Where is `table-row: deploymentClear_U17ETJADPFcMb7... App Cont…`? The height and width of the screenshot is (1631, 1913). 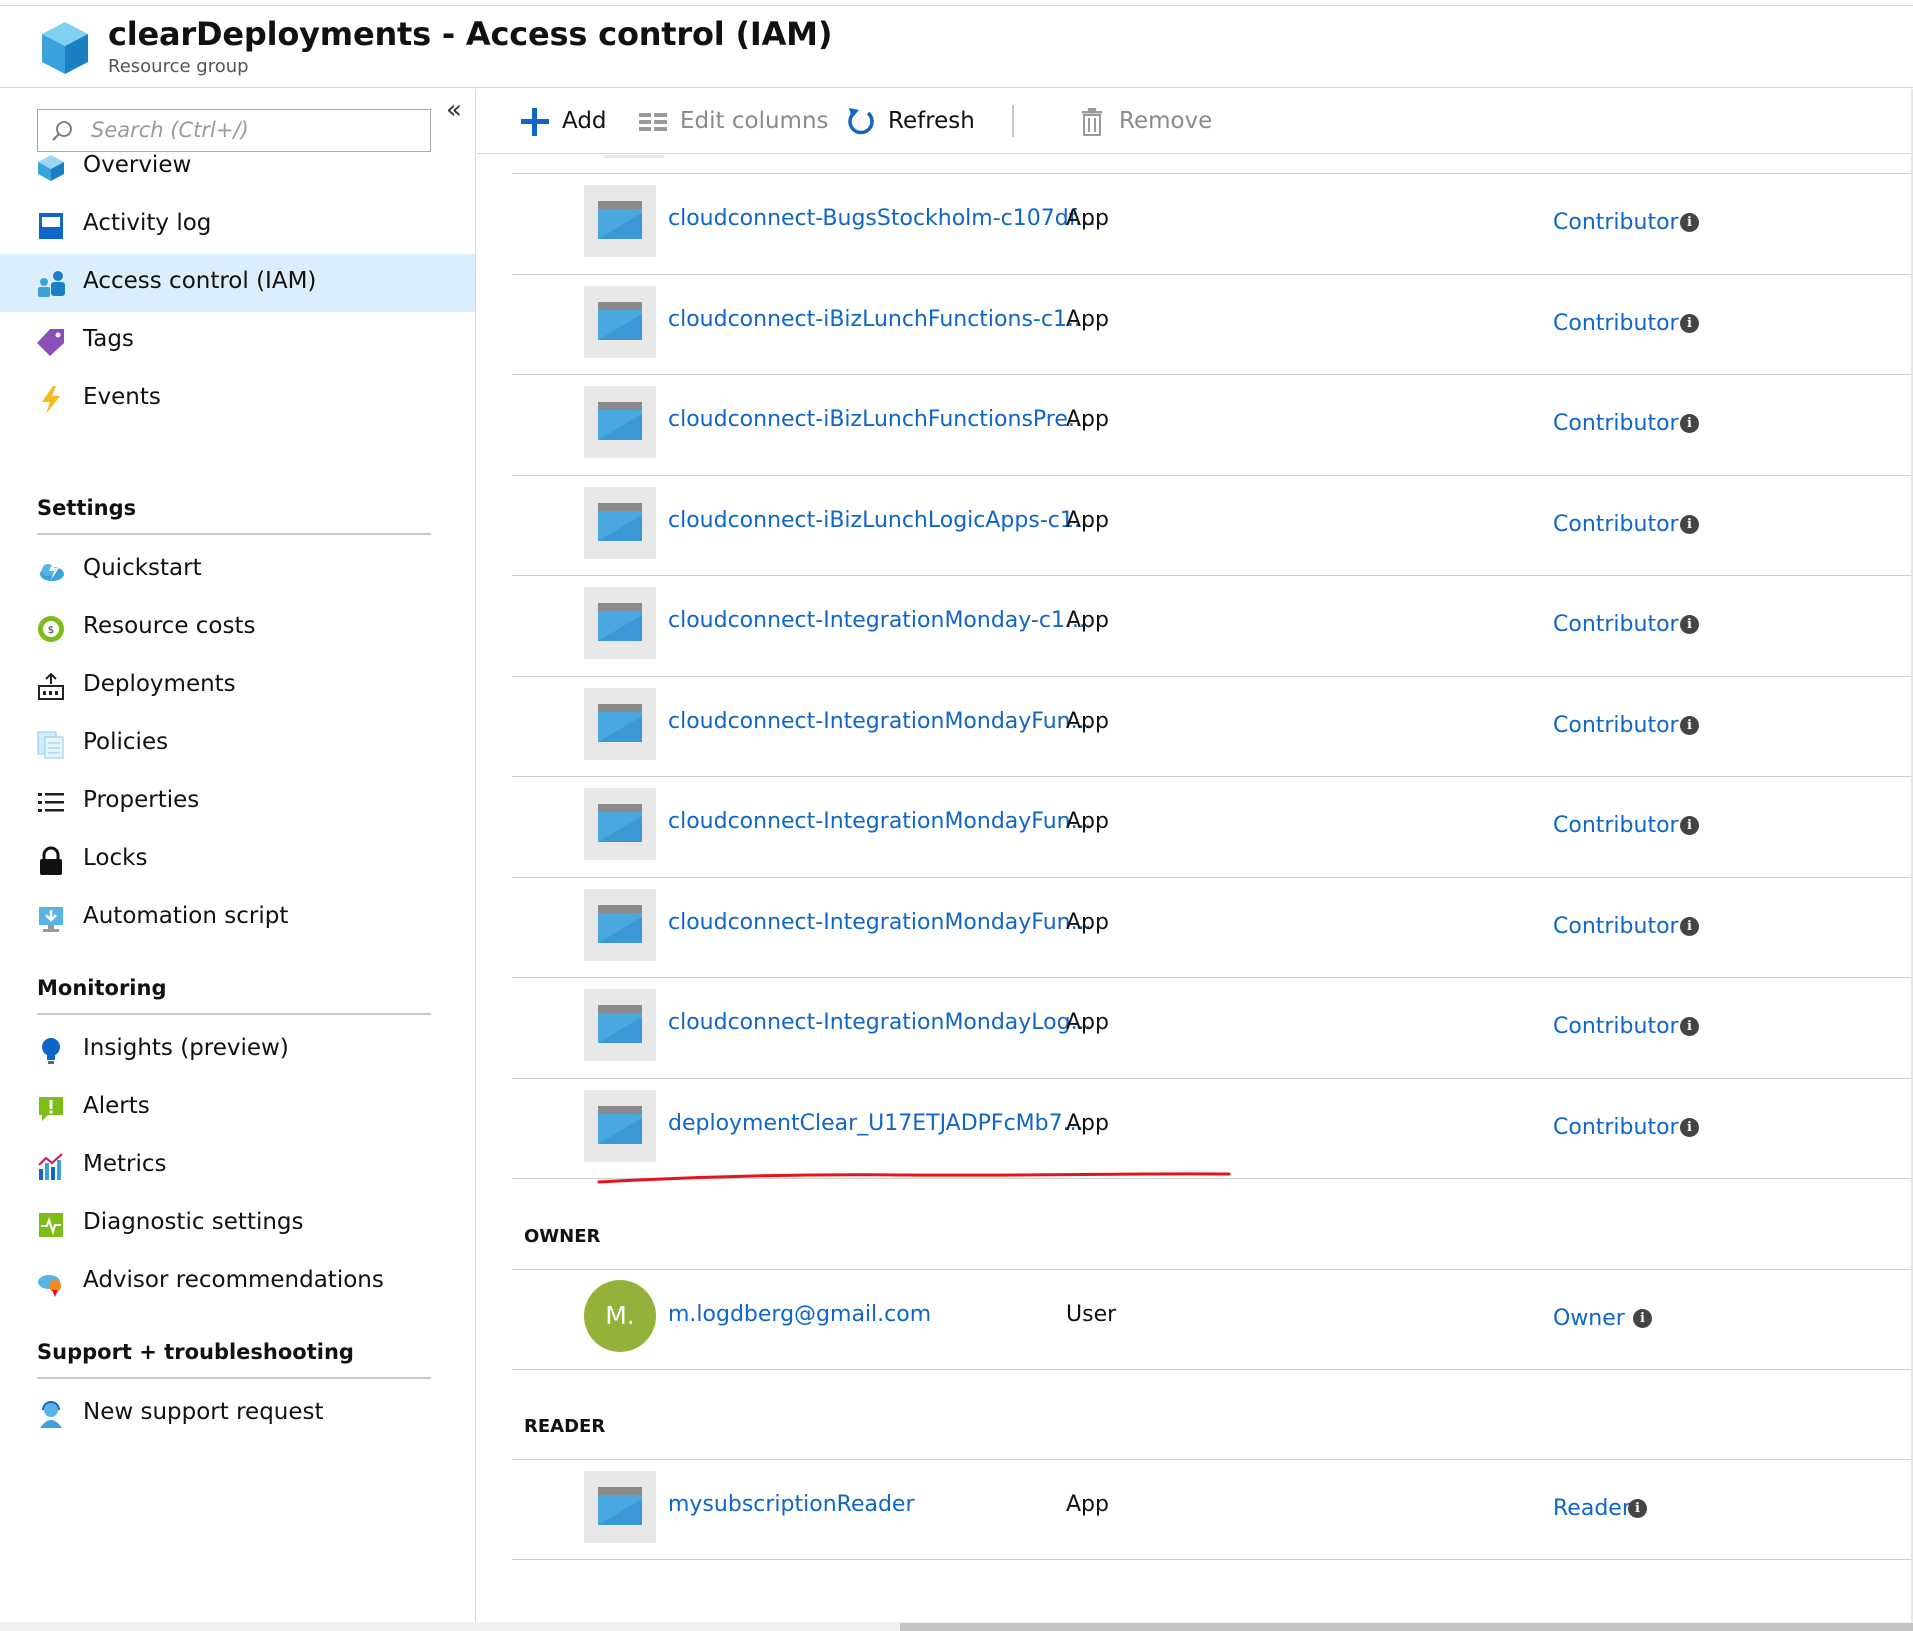 table-row: deploymentClear_U17ETJADPFcMb7... App Cont… is located at coordinates (1212, 1128).